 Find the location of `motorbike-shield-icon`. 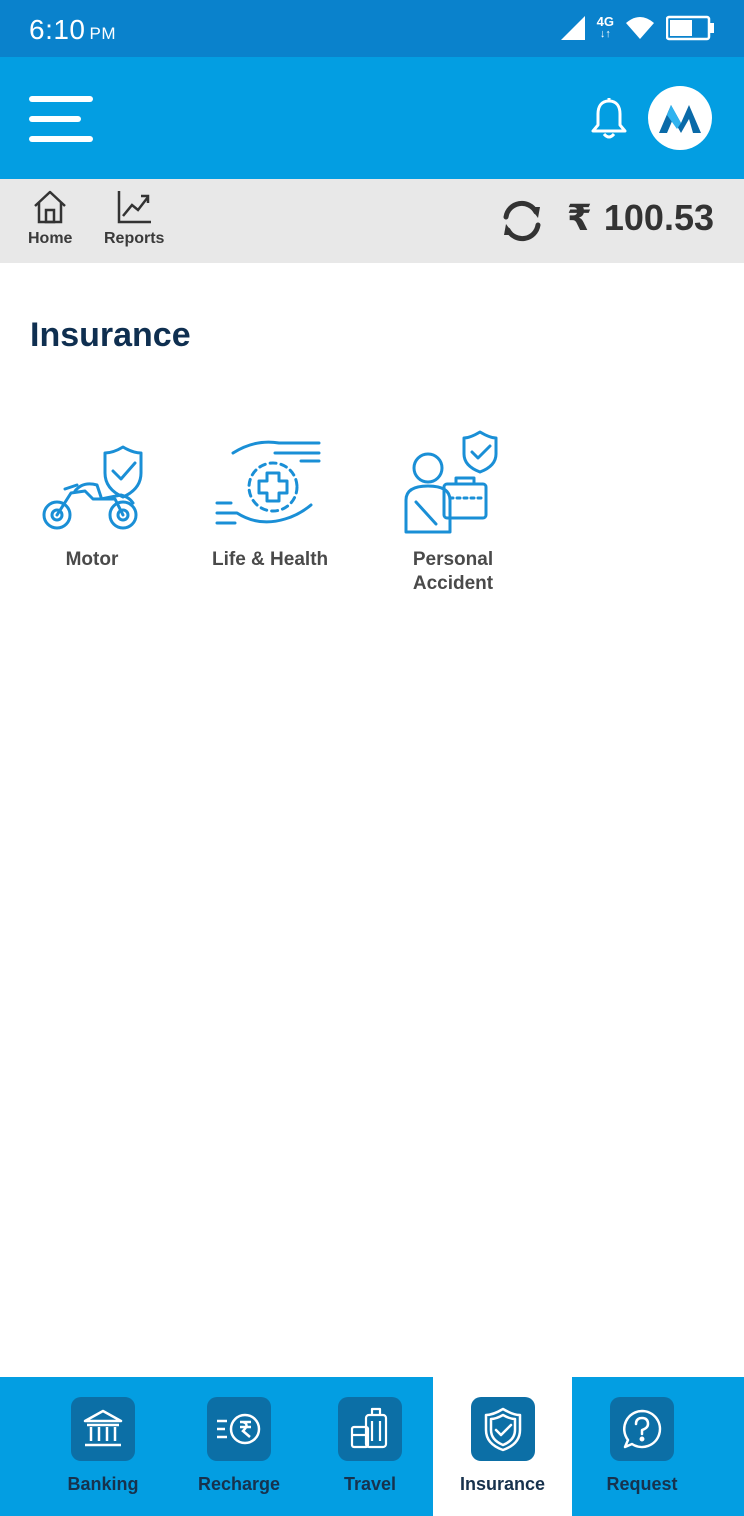

motorbike-shield-icon is located at coordinates (92, 483).